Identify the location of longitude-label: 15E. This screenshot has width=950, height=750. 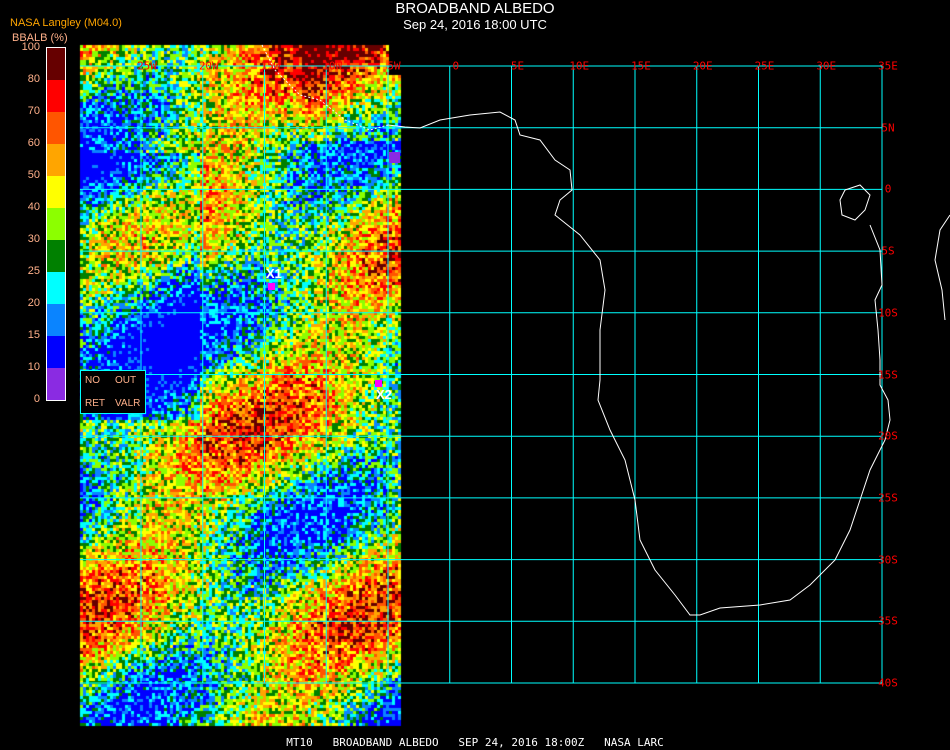
(641, 66).